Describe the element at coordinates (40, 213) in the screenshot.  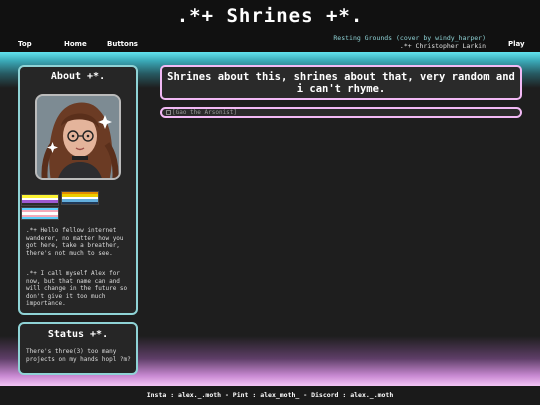
I see `trans-flag-icon` at that location.